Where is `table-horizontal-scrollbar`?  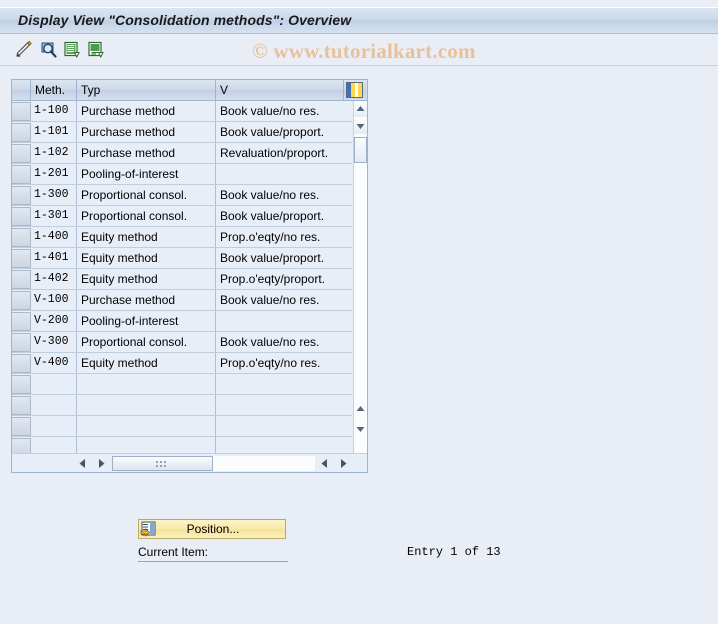
table-horizontal-scrollbar is located at coordinates (189, 462).